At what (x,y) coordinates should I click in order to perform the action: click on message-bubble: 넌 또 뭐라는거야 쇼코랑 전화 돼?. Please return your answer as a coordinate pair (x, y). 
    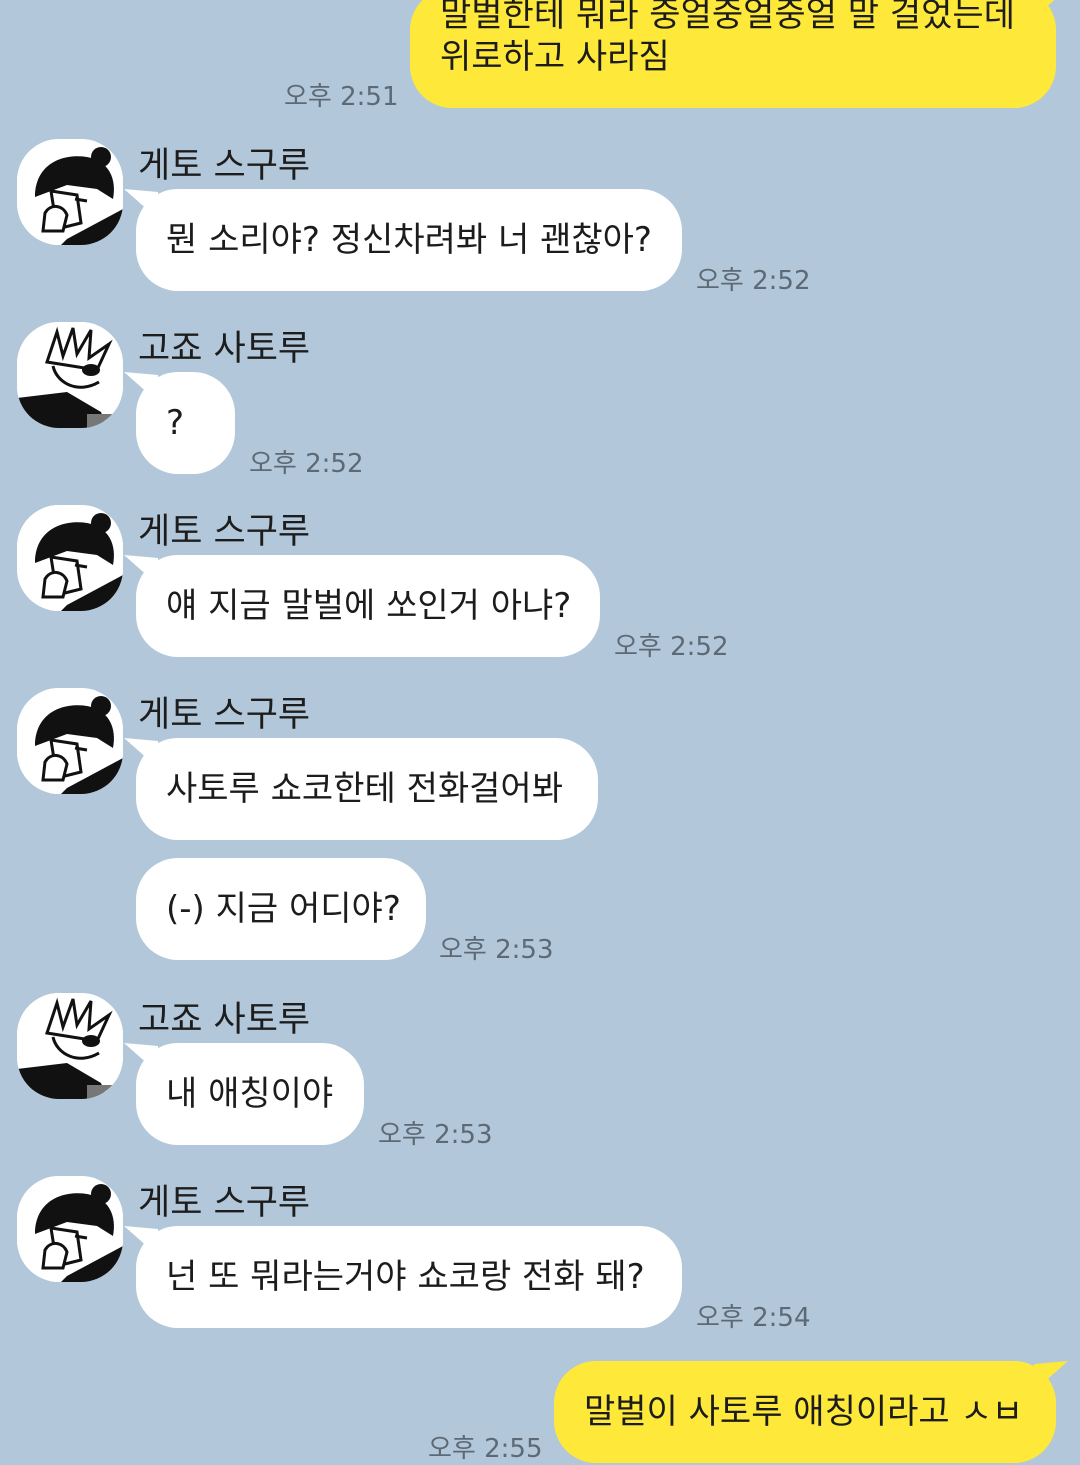
    Looking at the image, I should click on (409, 1277).